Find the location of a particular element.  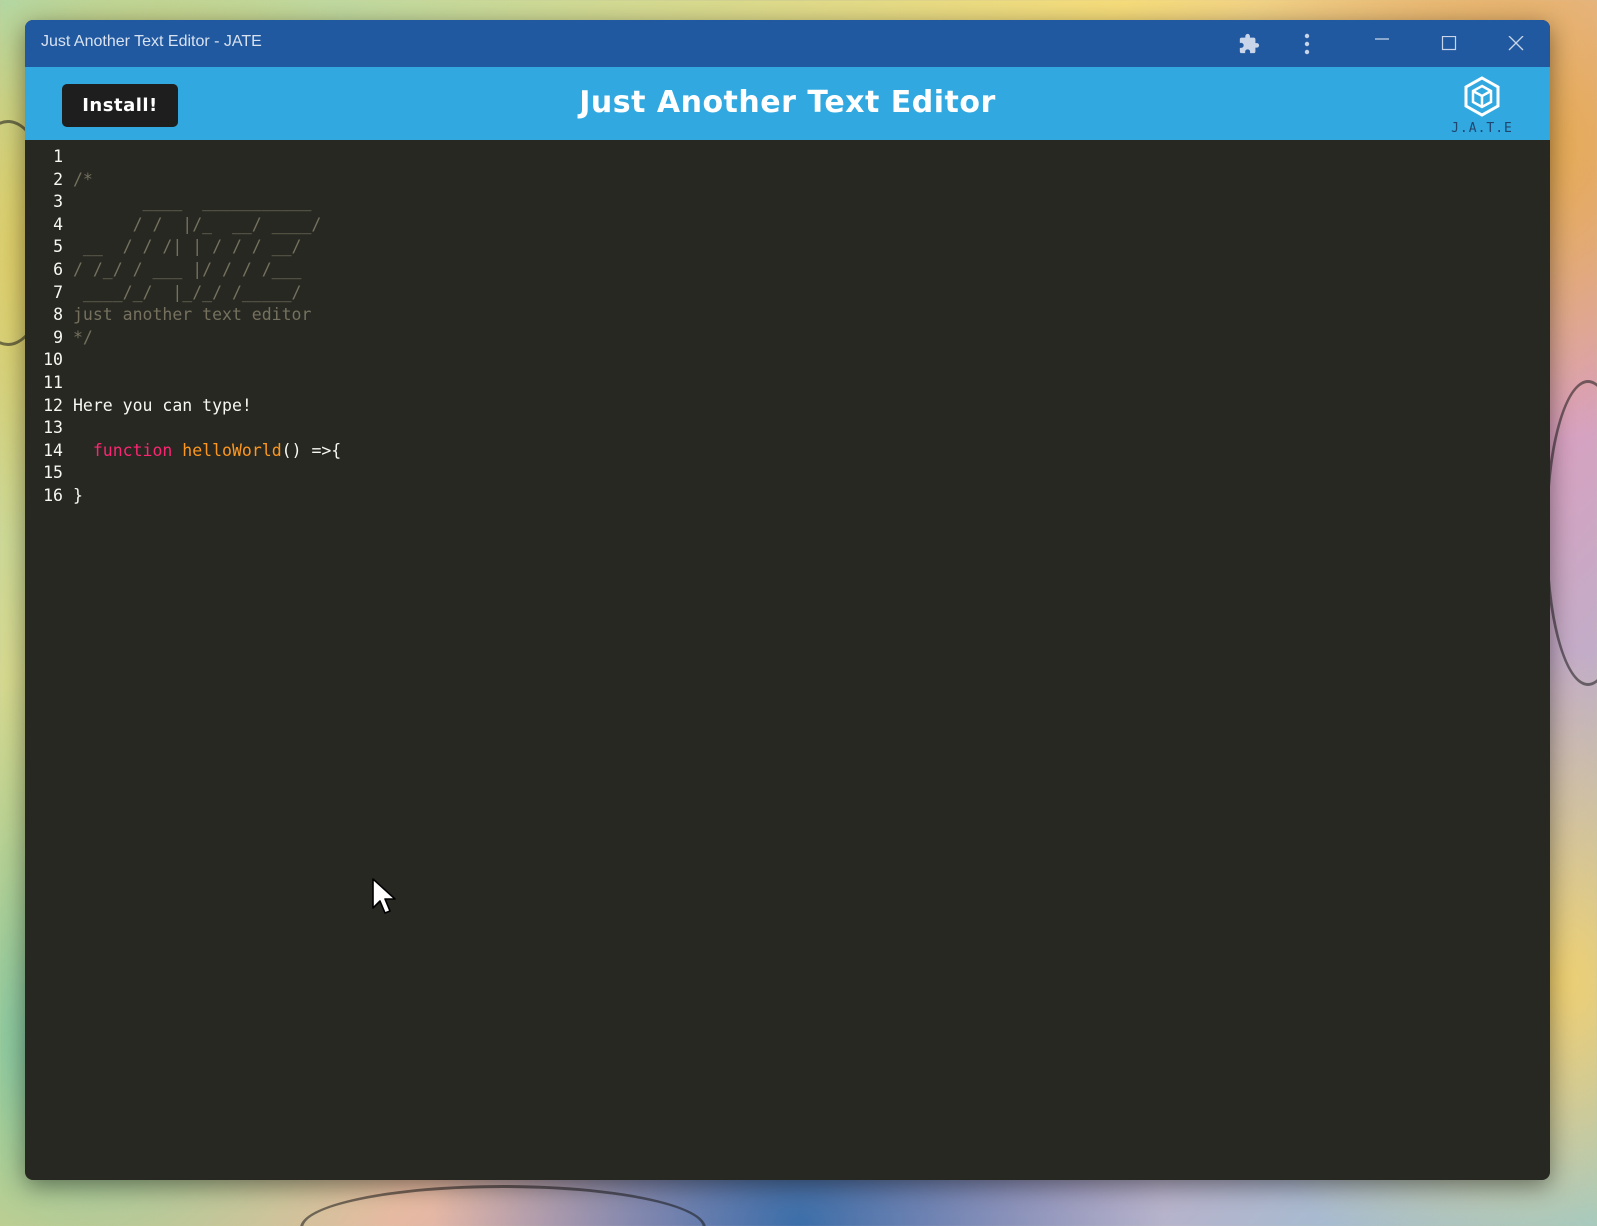

window-title: Just Another Text Editor - JATE is located at coordinates (151, 41).